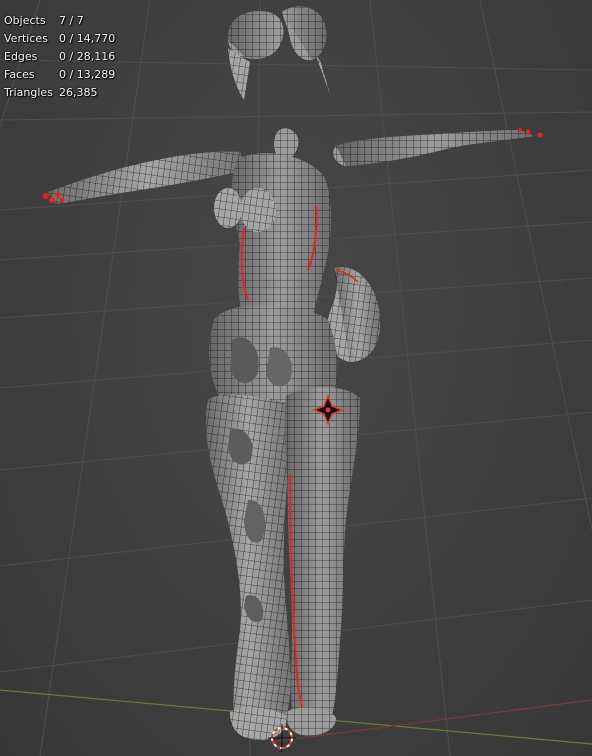  I want to click on hair-mesh, so click(278, 53).